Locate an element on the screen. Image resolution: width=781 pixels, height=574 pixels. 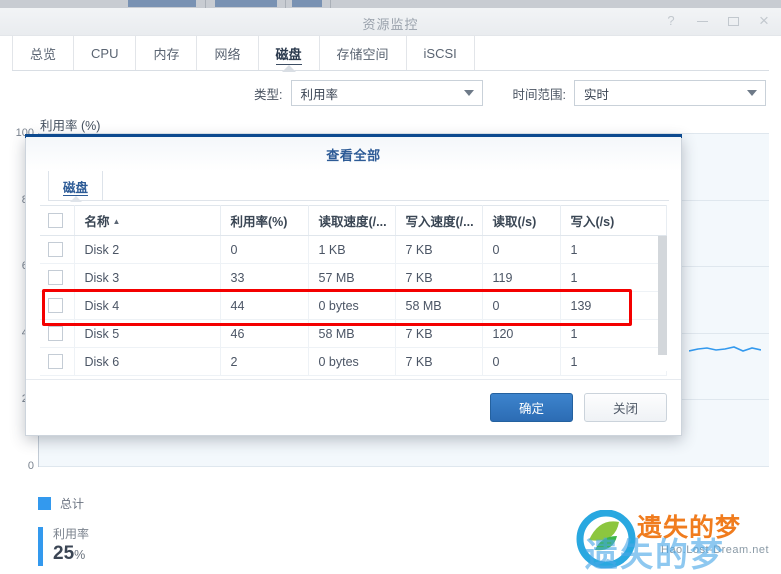
cell-utilization: 33 is located at coordinates (264, 277).